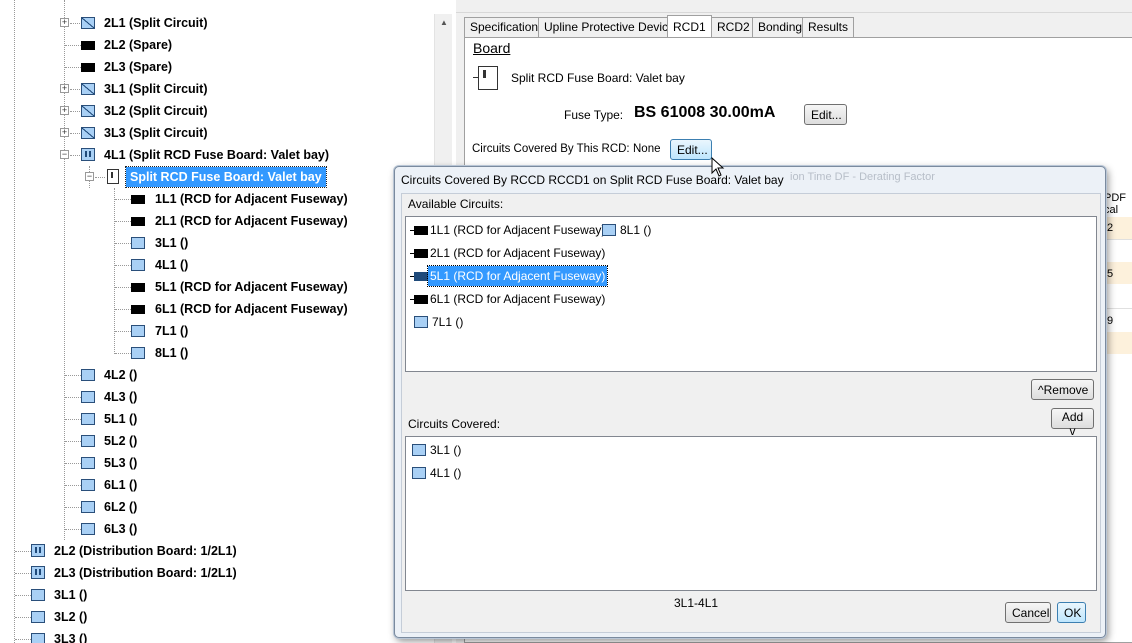 Image resolution: width=1132 pixels, height=643 pixels. Describe the element at coordinates (1110, 274) in the screenshot. I see `table-cell: 5` at that location.